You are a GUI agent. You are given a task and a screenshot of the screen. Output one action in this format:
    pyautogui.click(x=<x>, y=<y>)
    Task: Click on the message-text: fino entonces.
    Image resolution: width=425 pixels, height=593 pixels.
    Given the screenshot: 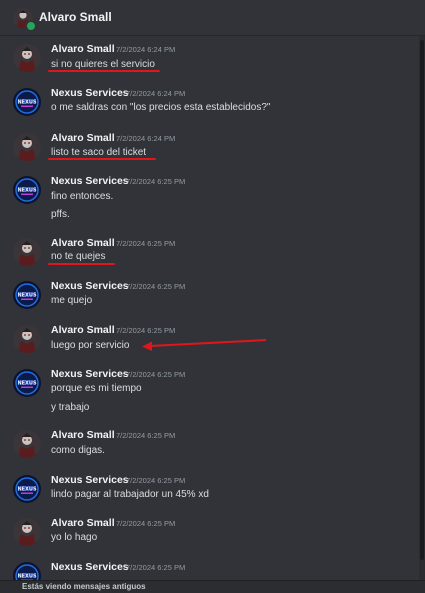 What is the action you would take?
    pyautogui.click(x=82, y=196)
    